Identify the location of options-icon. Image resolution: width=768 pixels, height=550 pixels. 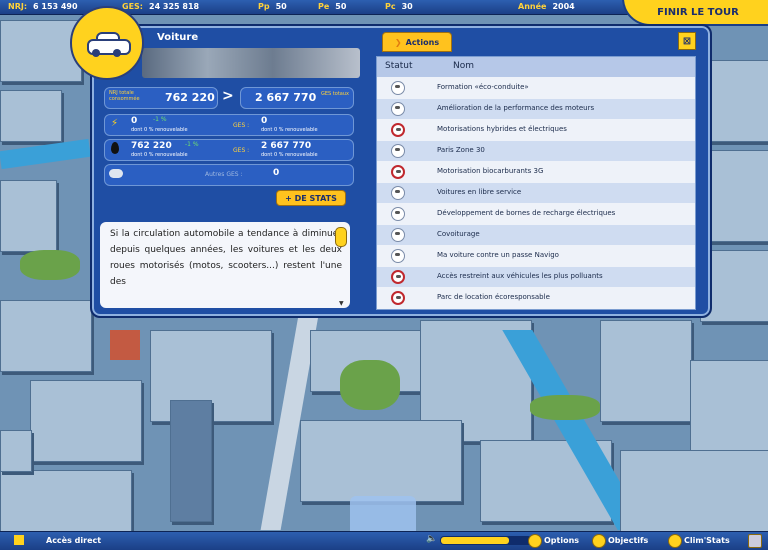
(535, 541).